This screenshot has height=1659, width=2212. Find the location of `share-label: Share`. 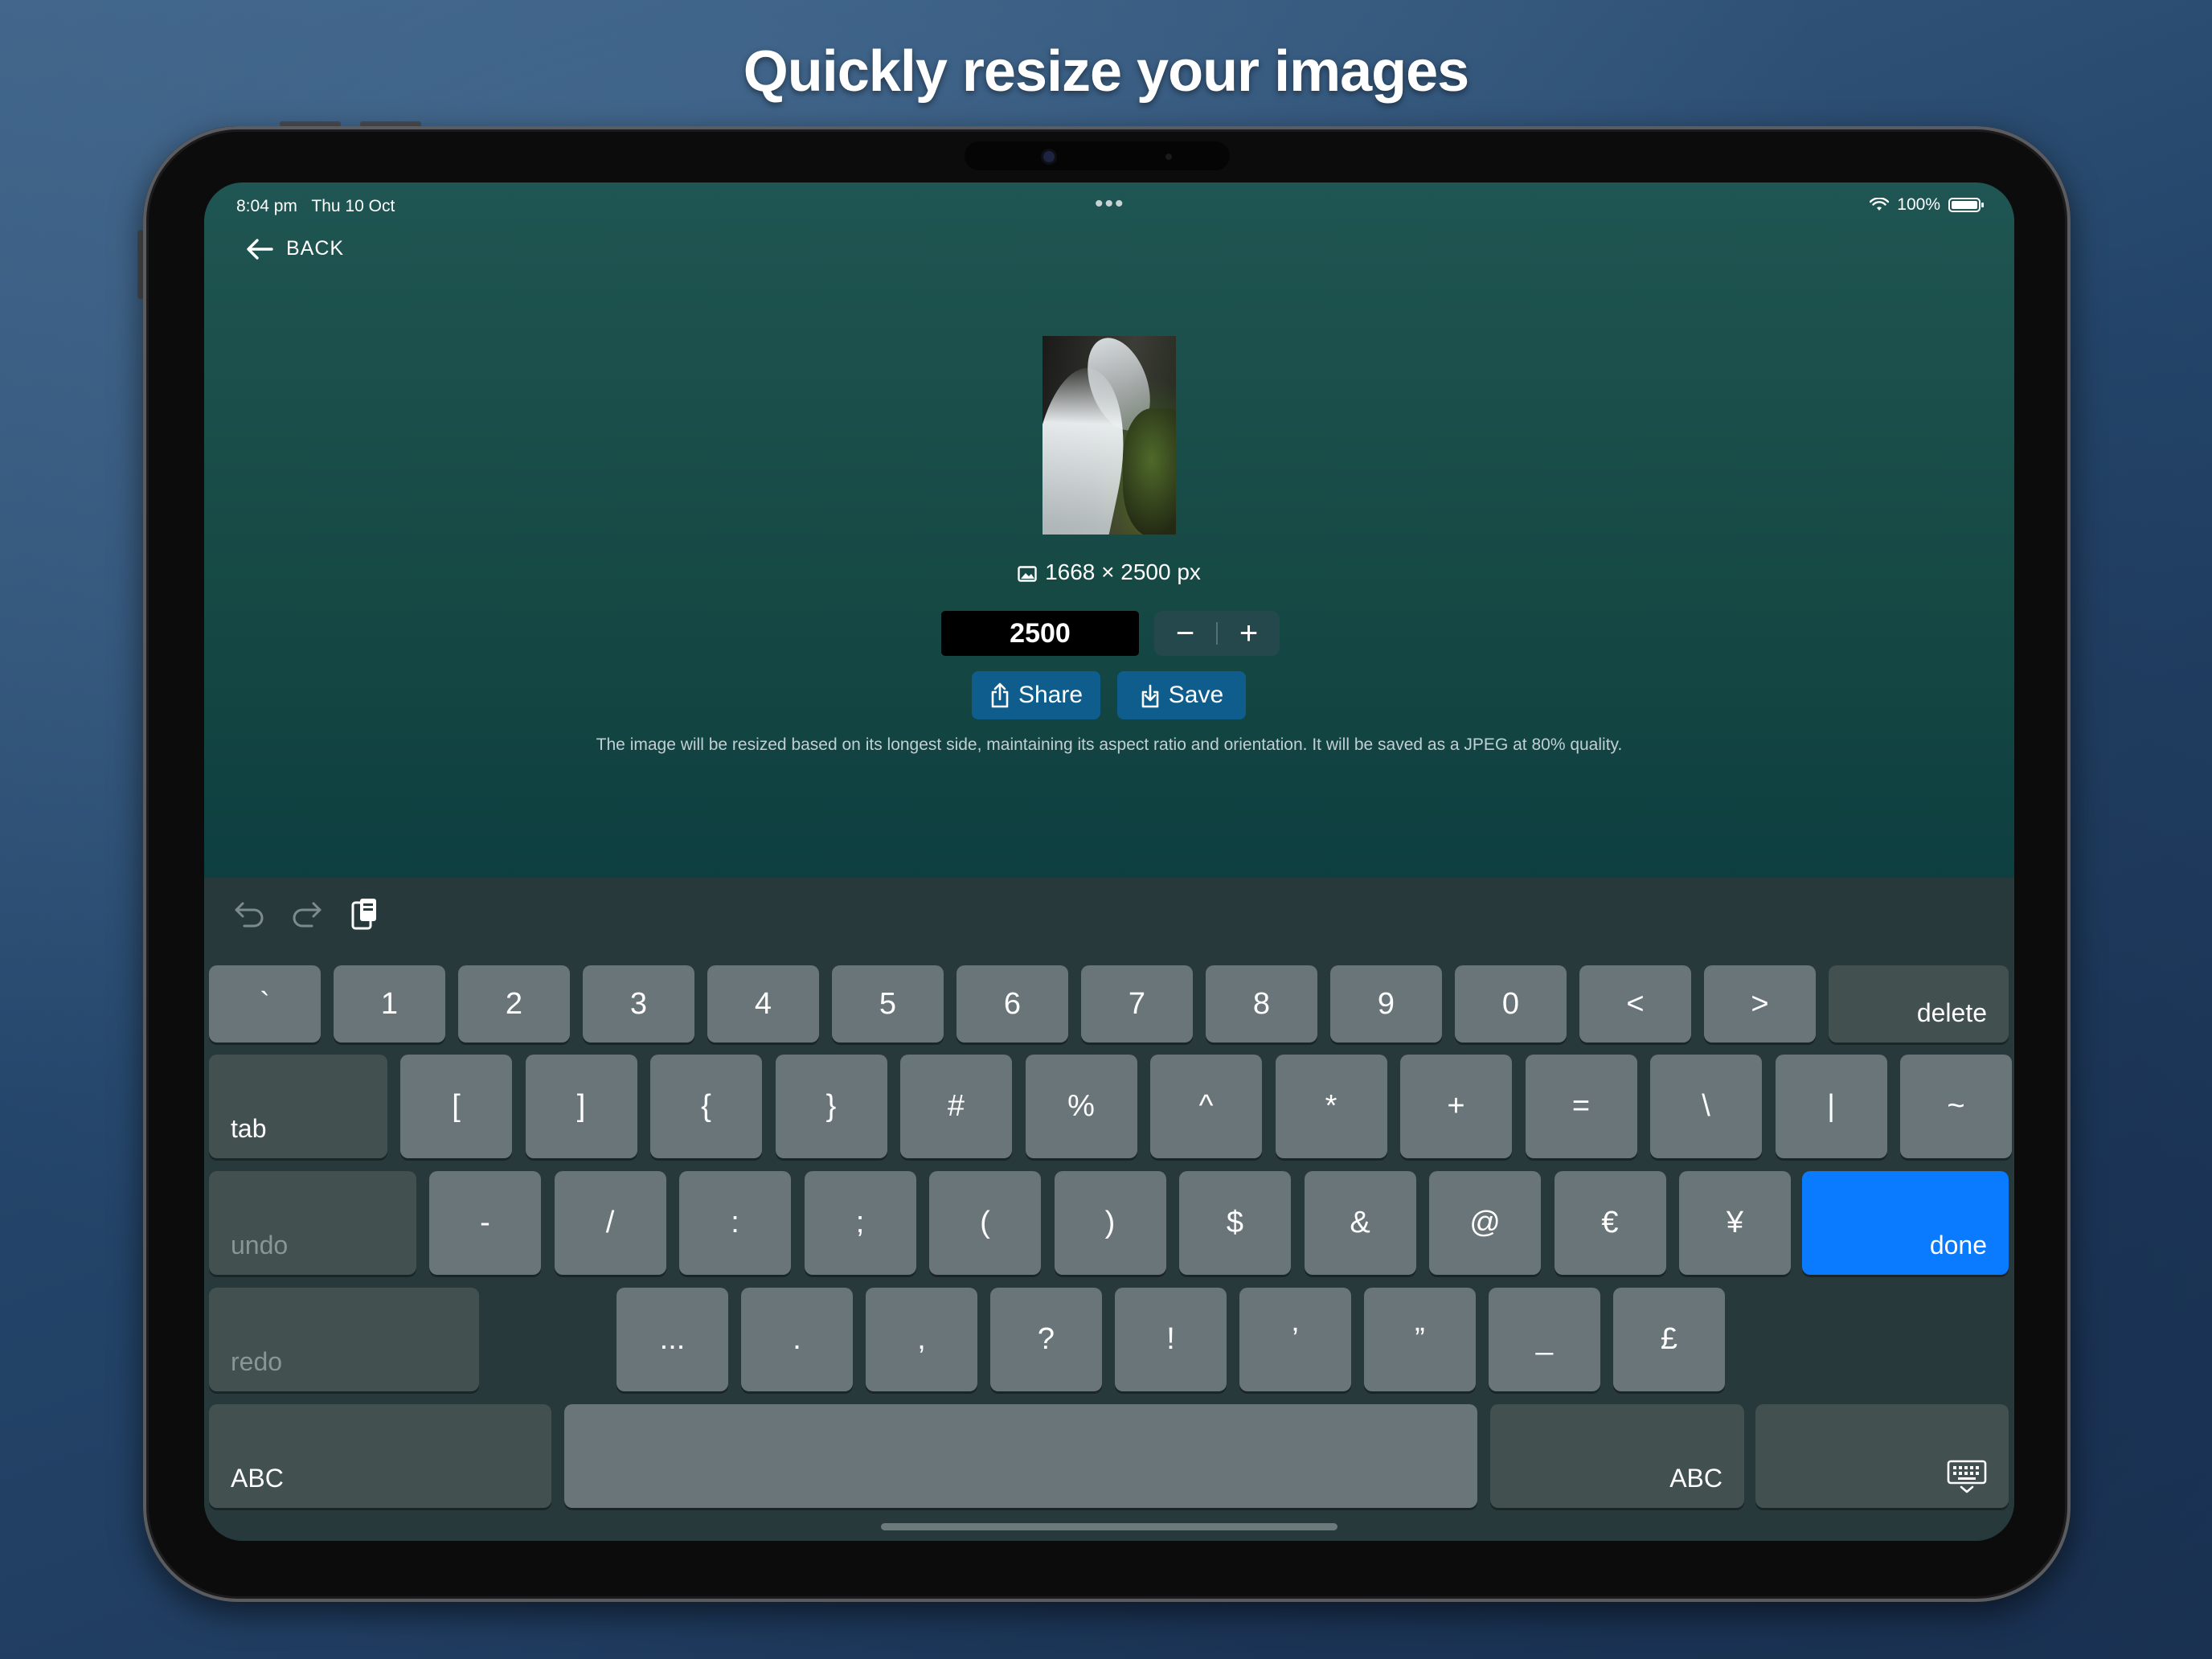

share-label: Share is located at coordinates (1050, 695).